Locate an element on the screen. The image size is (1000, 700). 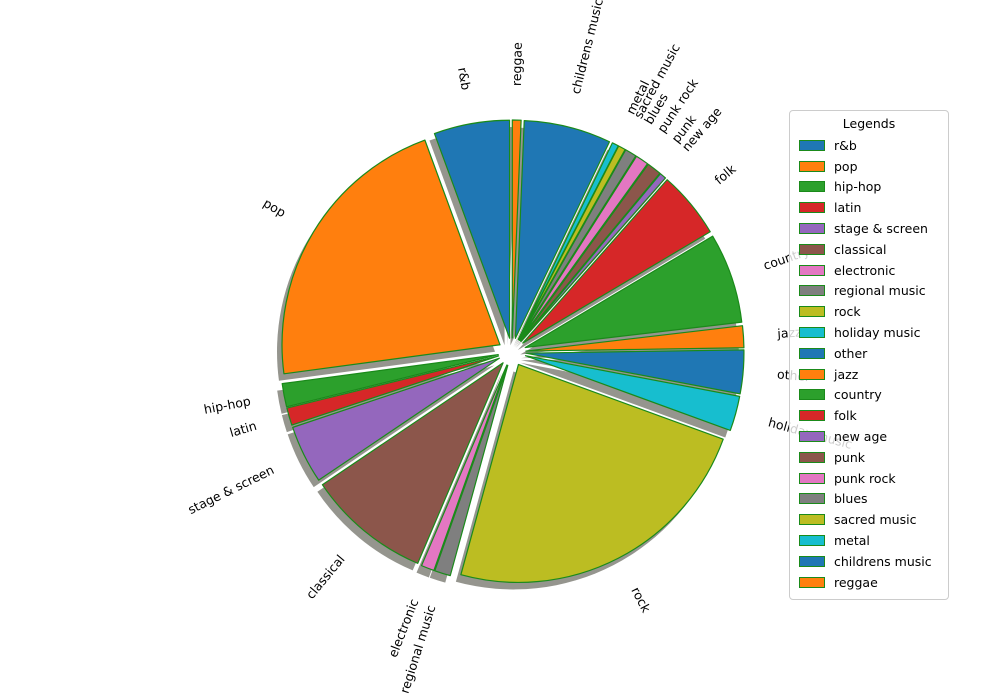
legend-item: punk is located at coordinates (869, 457).